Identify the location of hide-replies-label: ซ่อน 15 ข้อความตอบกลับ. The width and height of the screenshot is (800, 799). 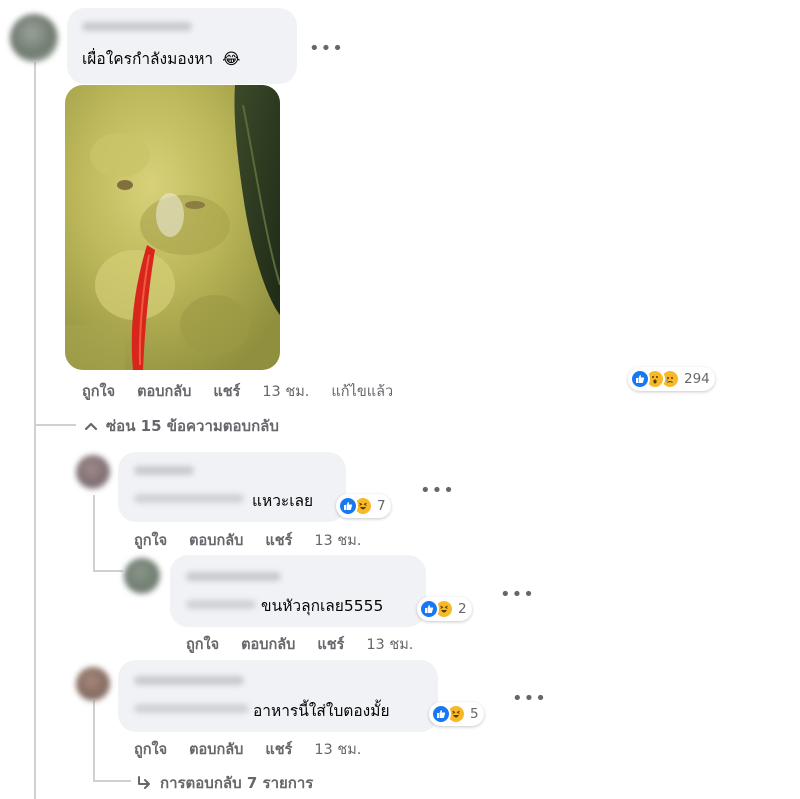
(192, 426).